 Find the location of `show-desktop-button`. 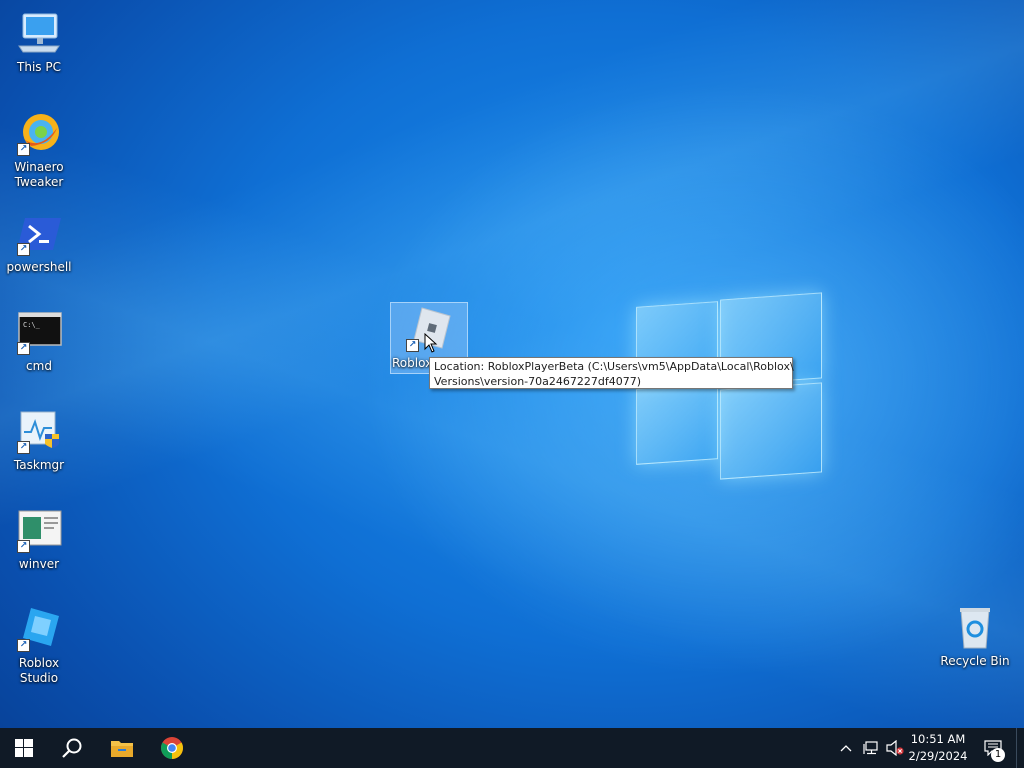

show-desktop-button is located at coordinates (1020, 748).